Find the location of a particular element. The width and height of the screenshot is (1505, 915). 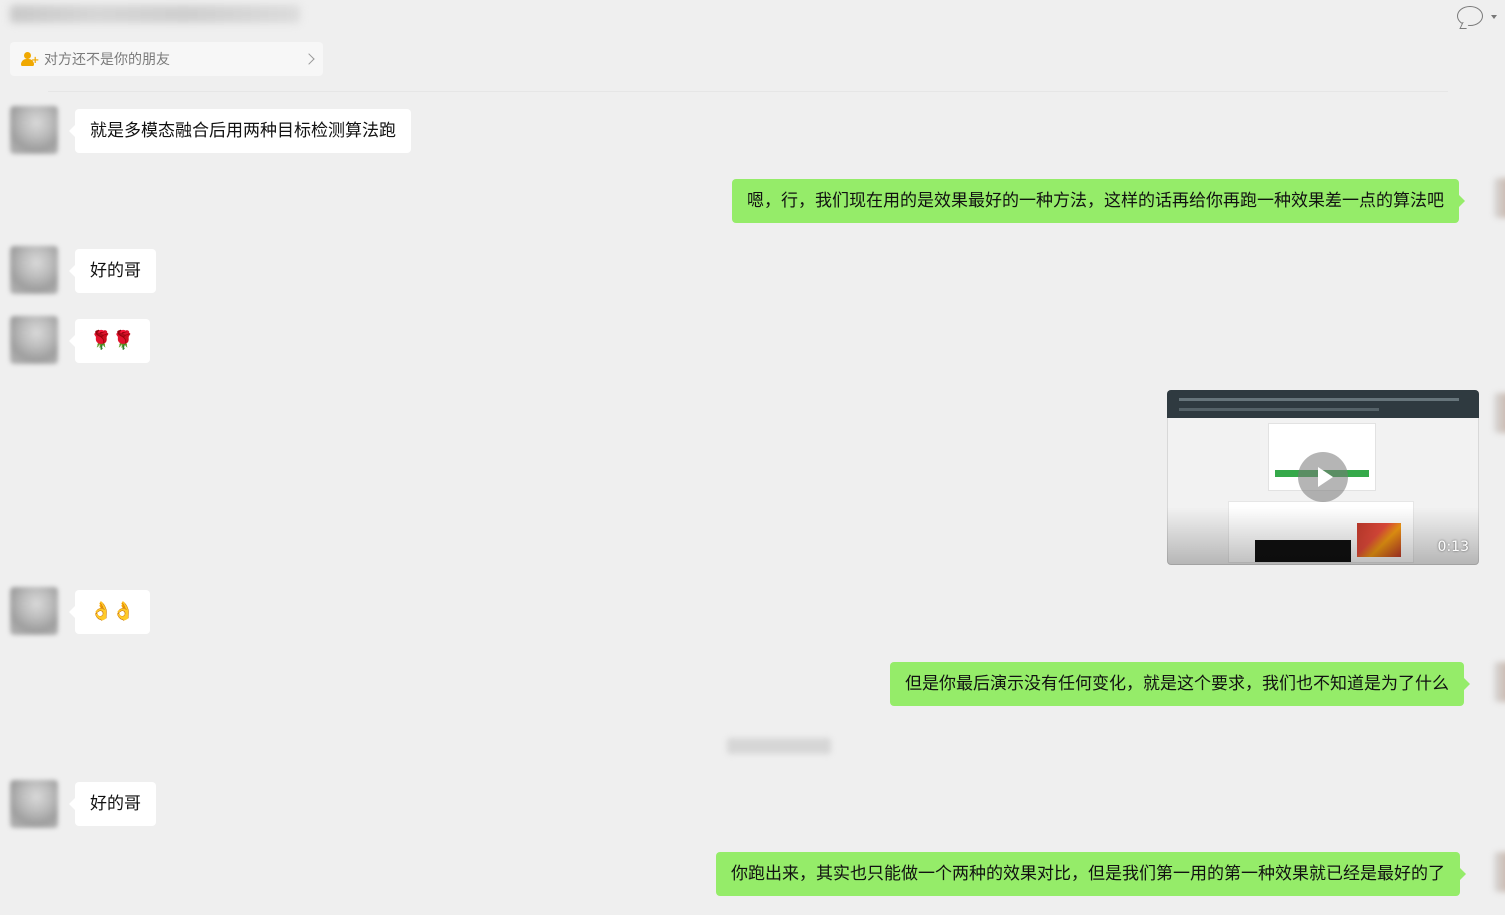

message-bubble-left: 🌹🌹 is located at coordinates (109, 341).